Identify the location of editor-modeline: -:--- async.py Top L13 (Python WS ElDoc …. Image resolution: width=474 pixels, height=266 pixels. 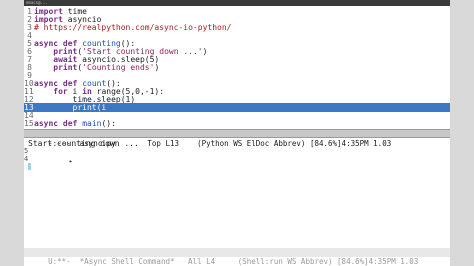
(237, 138).